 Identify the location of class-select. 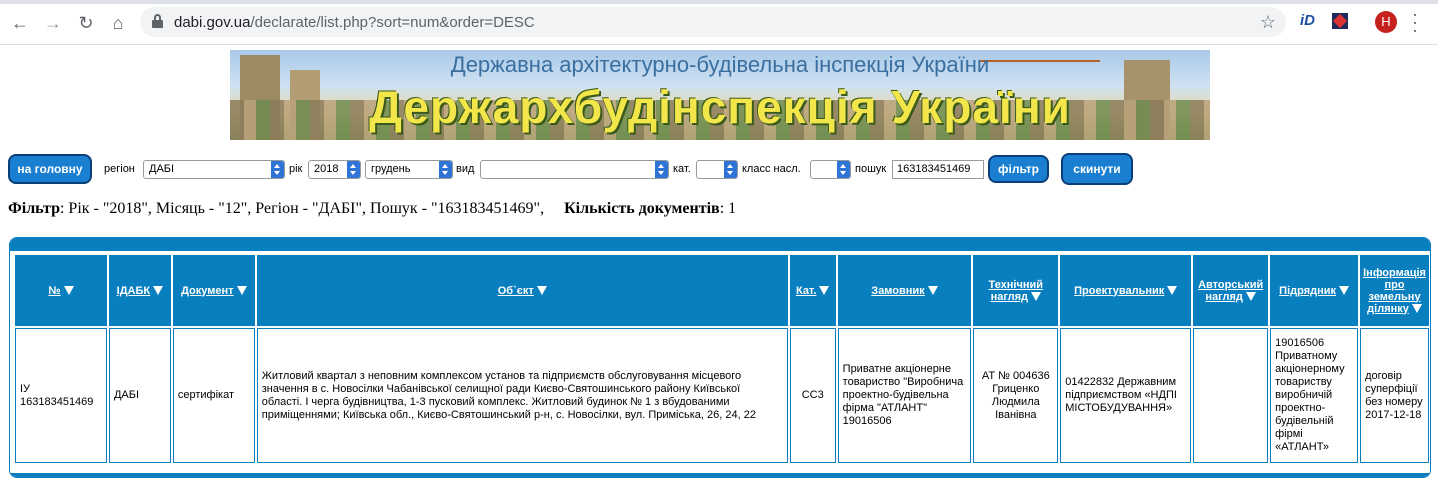
(830, 169).